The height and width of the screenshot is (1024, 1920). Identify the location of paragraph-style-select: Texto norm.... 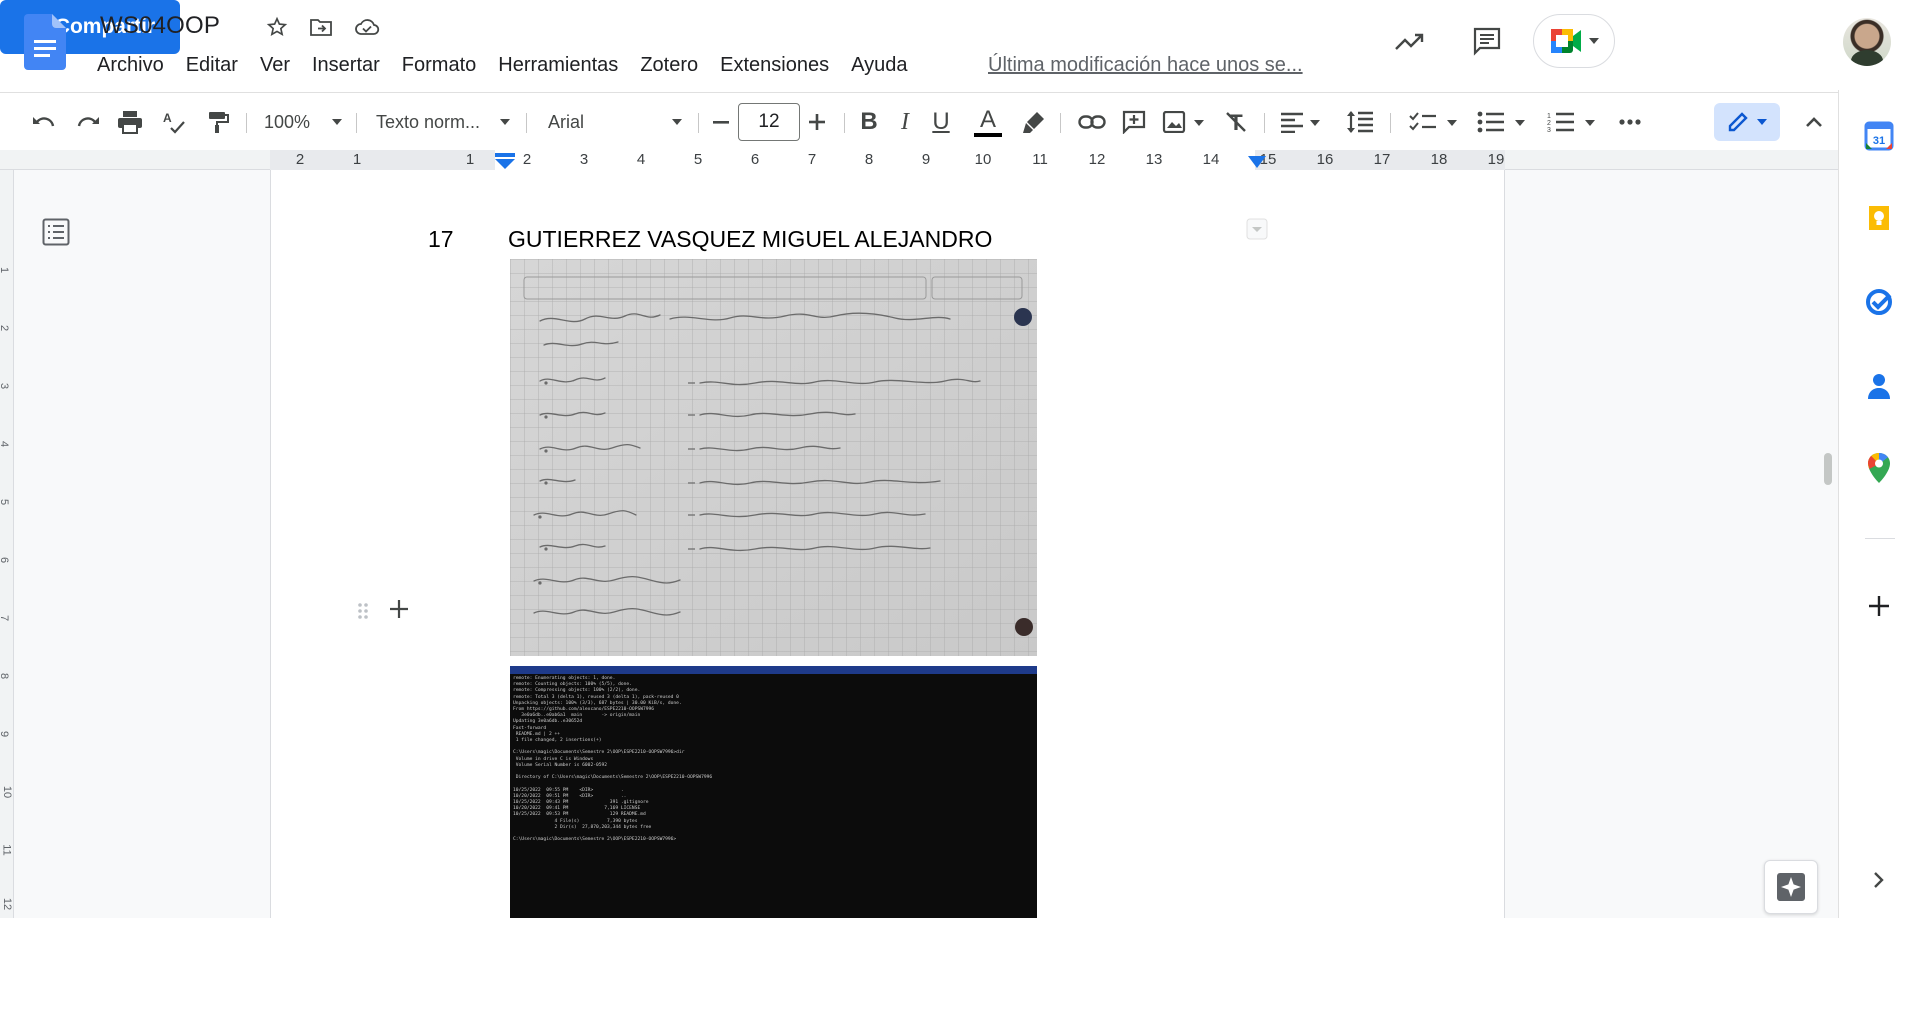
(443, 122).